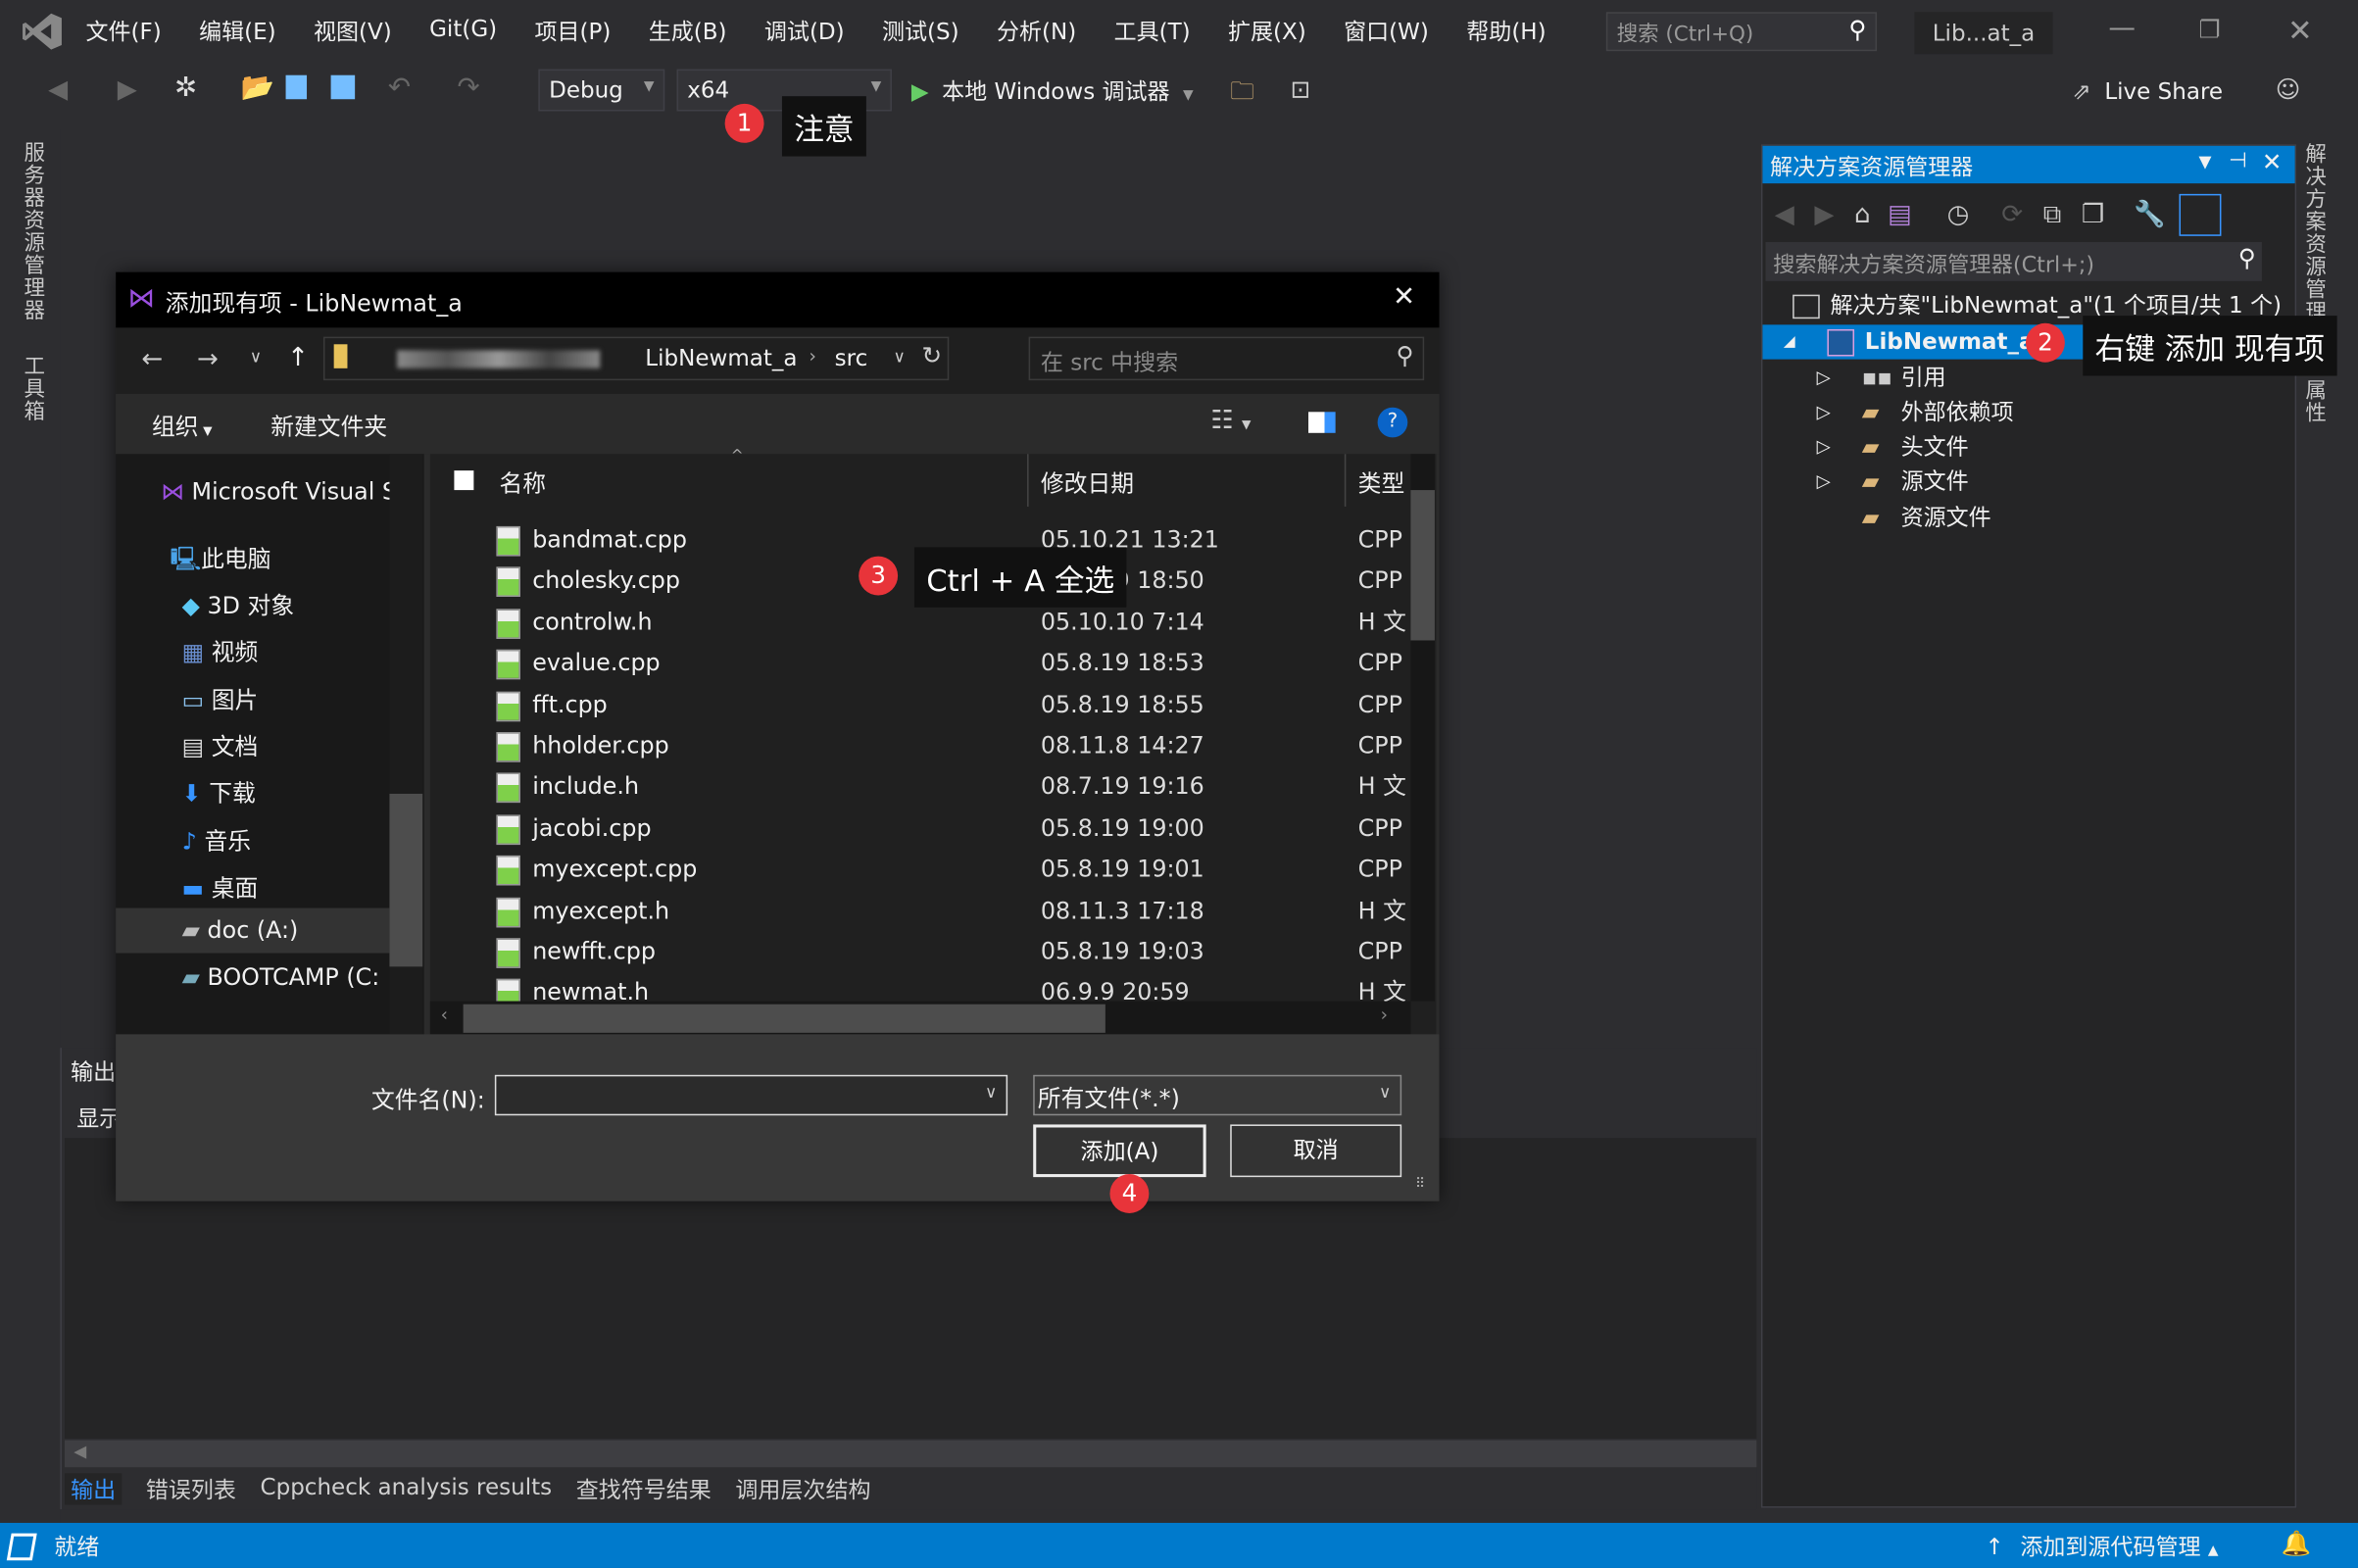 This screenshot has width=2358, height=1568. Describe the element at coordinates (185, 88) in the screenshot. I see `new-project-icon: ✲` at that location.